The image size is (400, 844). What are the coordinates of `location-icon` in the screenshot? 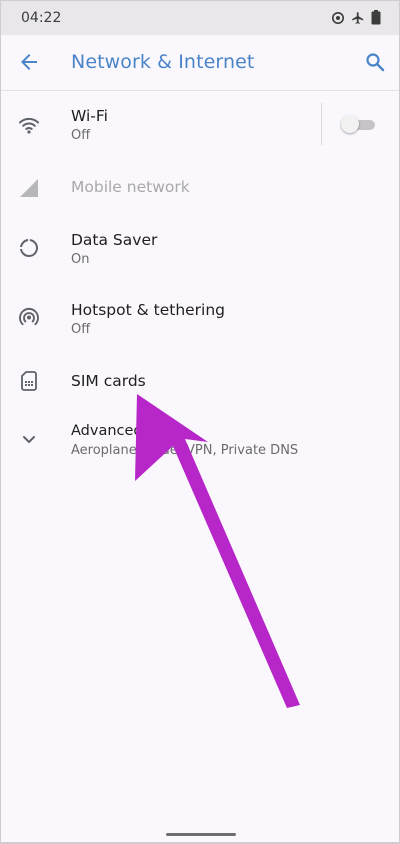 It's located at (338, 18).